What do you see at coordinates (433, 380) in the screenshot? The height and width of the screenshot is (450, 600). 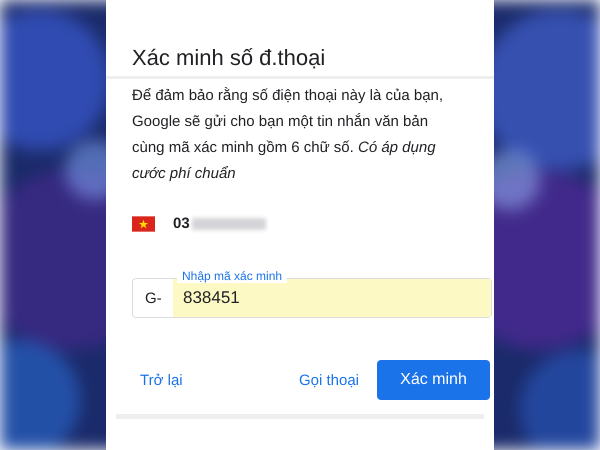 I see `verify-button: Xác minh` at bounding box center [433, 380].